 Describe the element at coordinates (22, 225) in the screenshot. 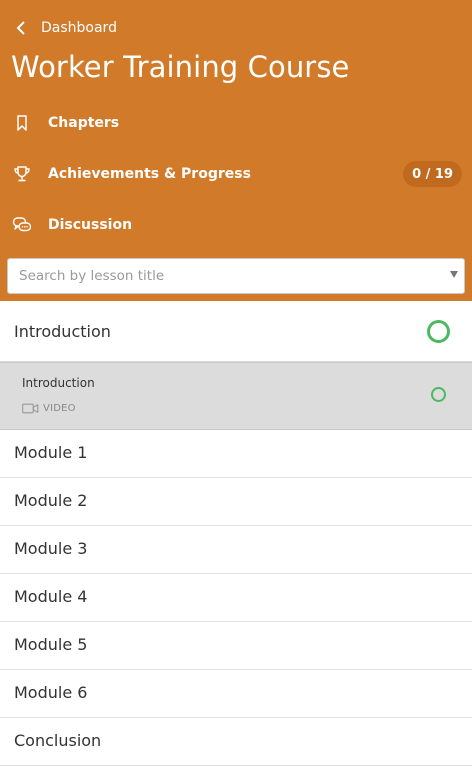

I see `chat-bubbles-icon` at that location.